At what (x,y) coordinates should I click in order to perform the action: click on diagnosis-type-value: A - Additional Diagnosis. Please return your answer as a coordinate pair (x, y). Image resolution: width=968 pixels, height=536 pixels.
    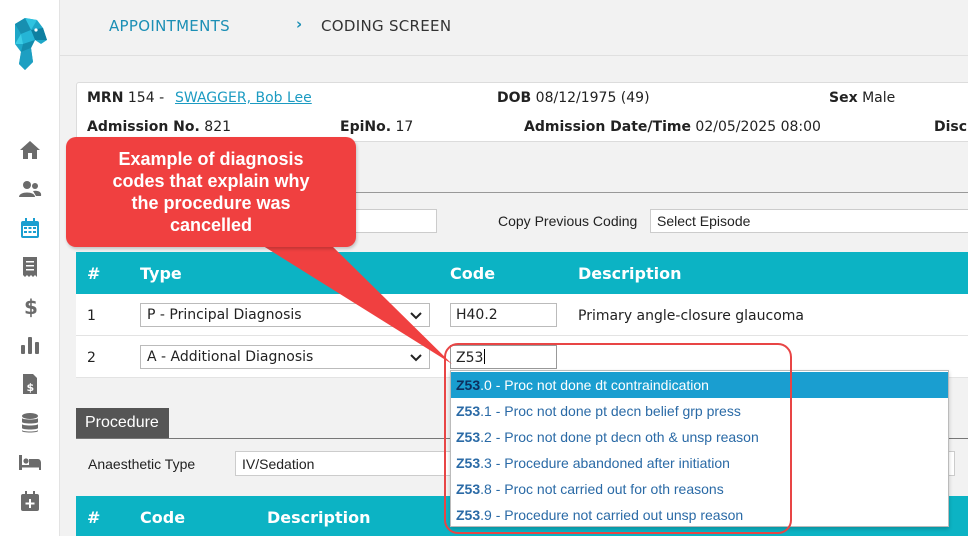
    Looking at the image, I should click on (230, 357).